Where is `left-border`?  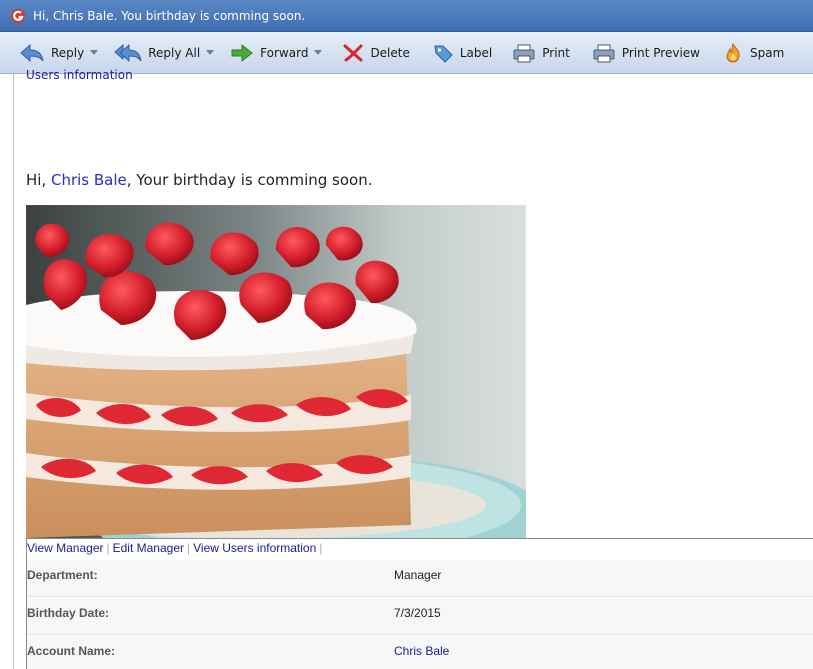 left-border is located at coordinates (13, 371).